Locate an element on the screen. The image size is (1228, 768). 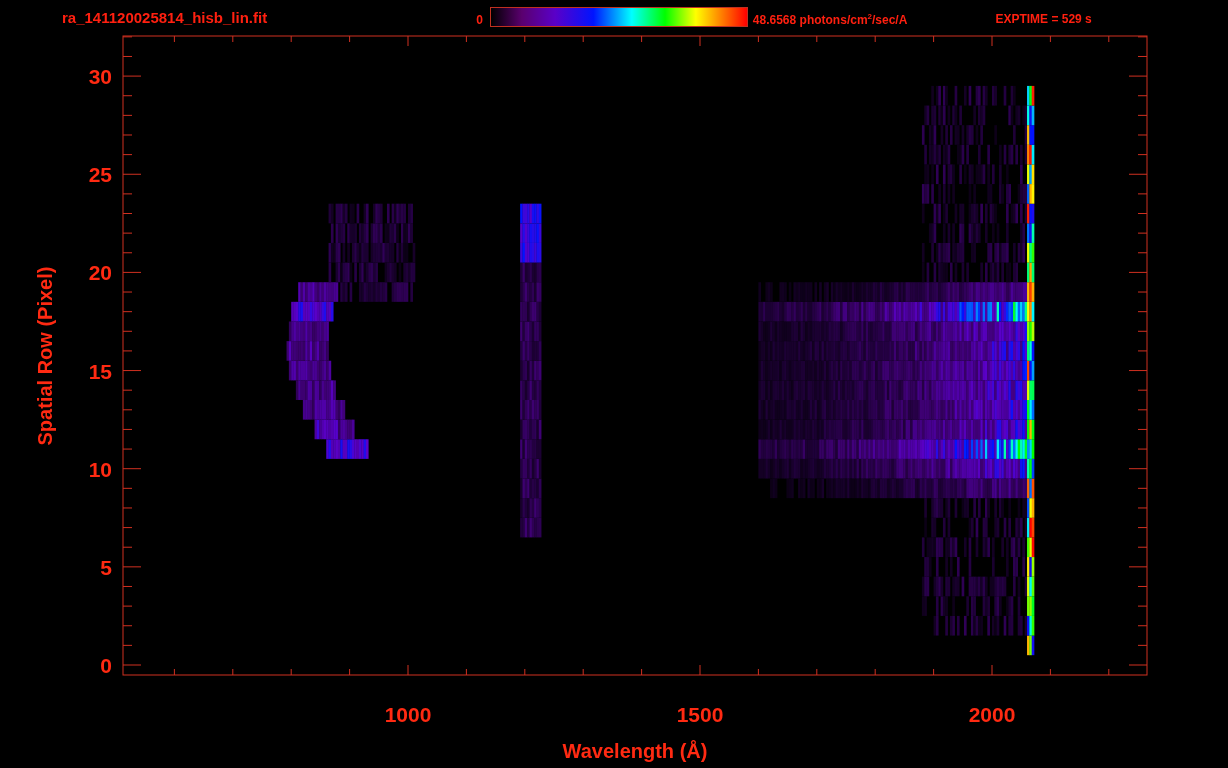
colorbar-min-label: 0 is located at coordinates (479, 20).